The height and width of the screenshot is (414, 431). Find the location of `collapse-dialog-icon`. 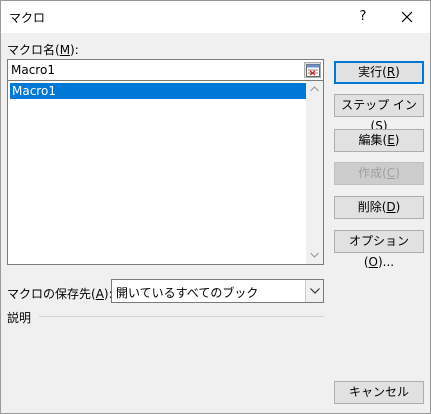

collapse-dialog-icon is located at coordinates (313, 70).